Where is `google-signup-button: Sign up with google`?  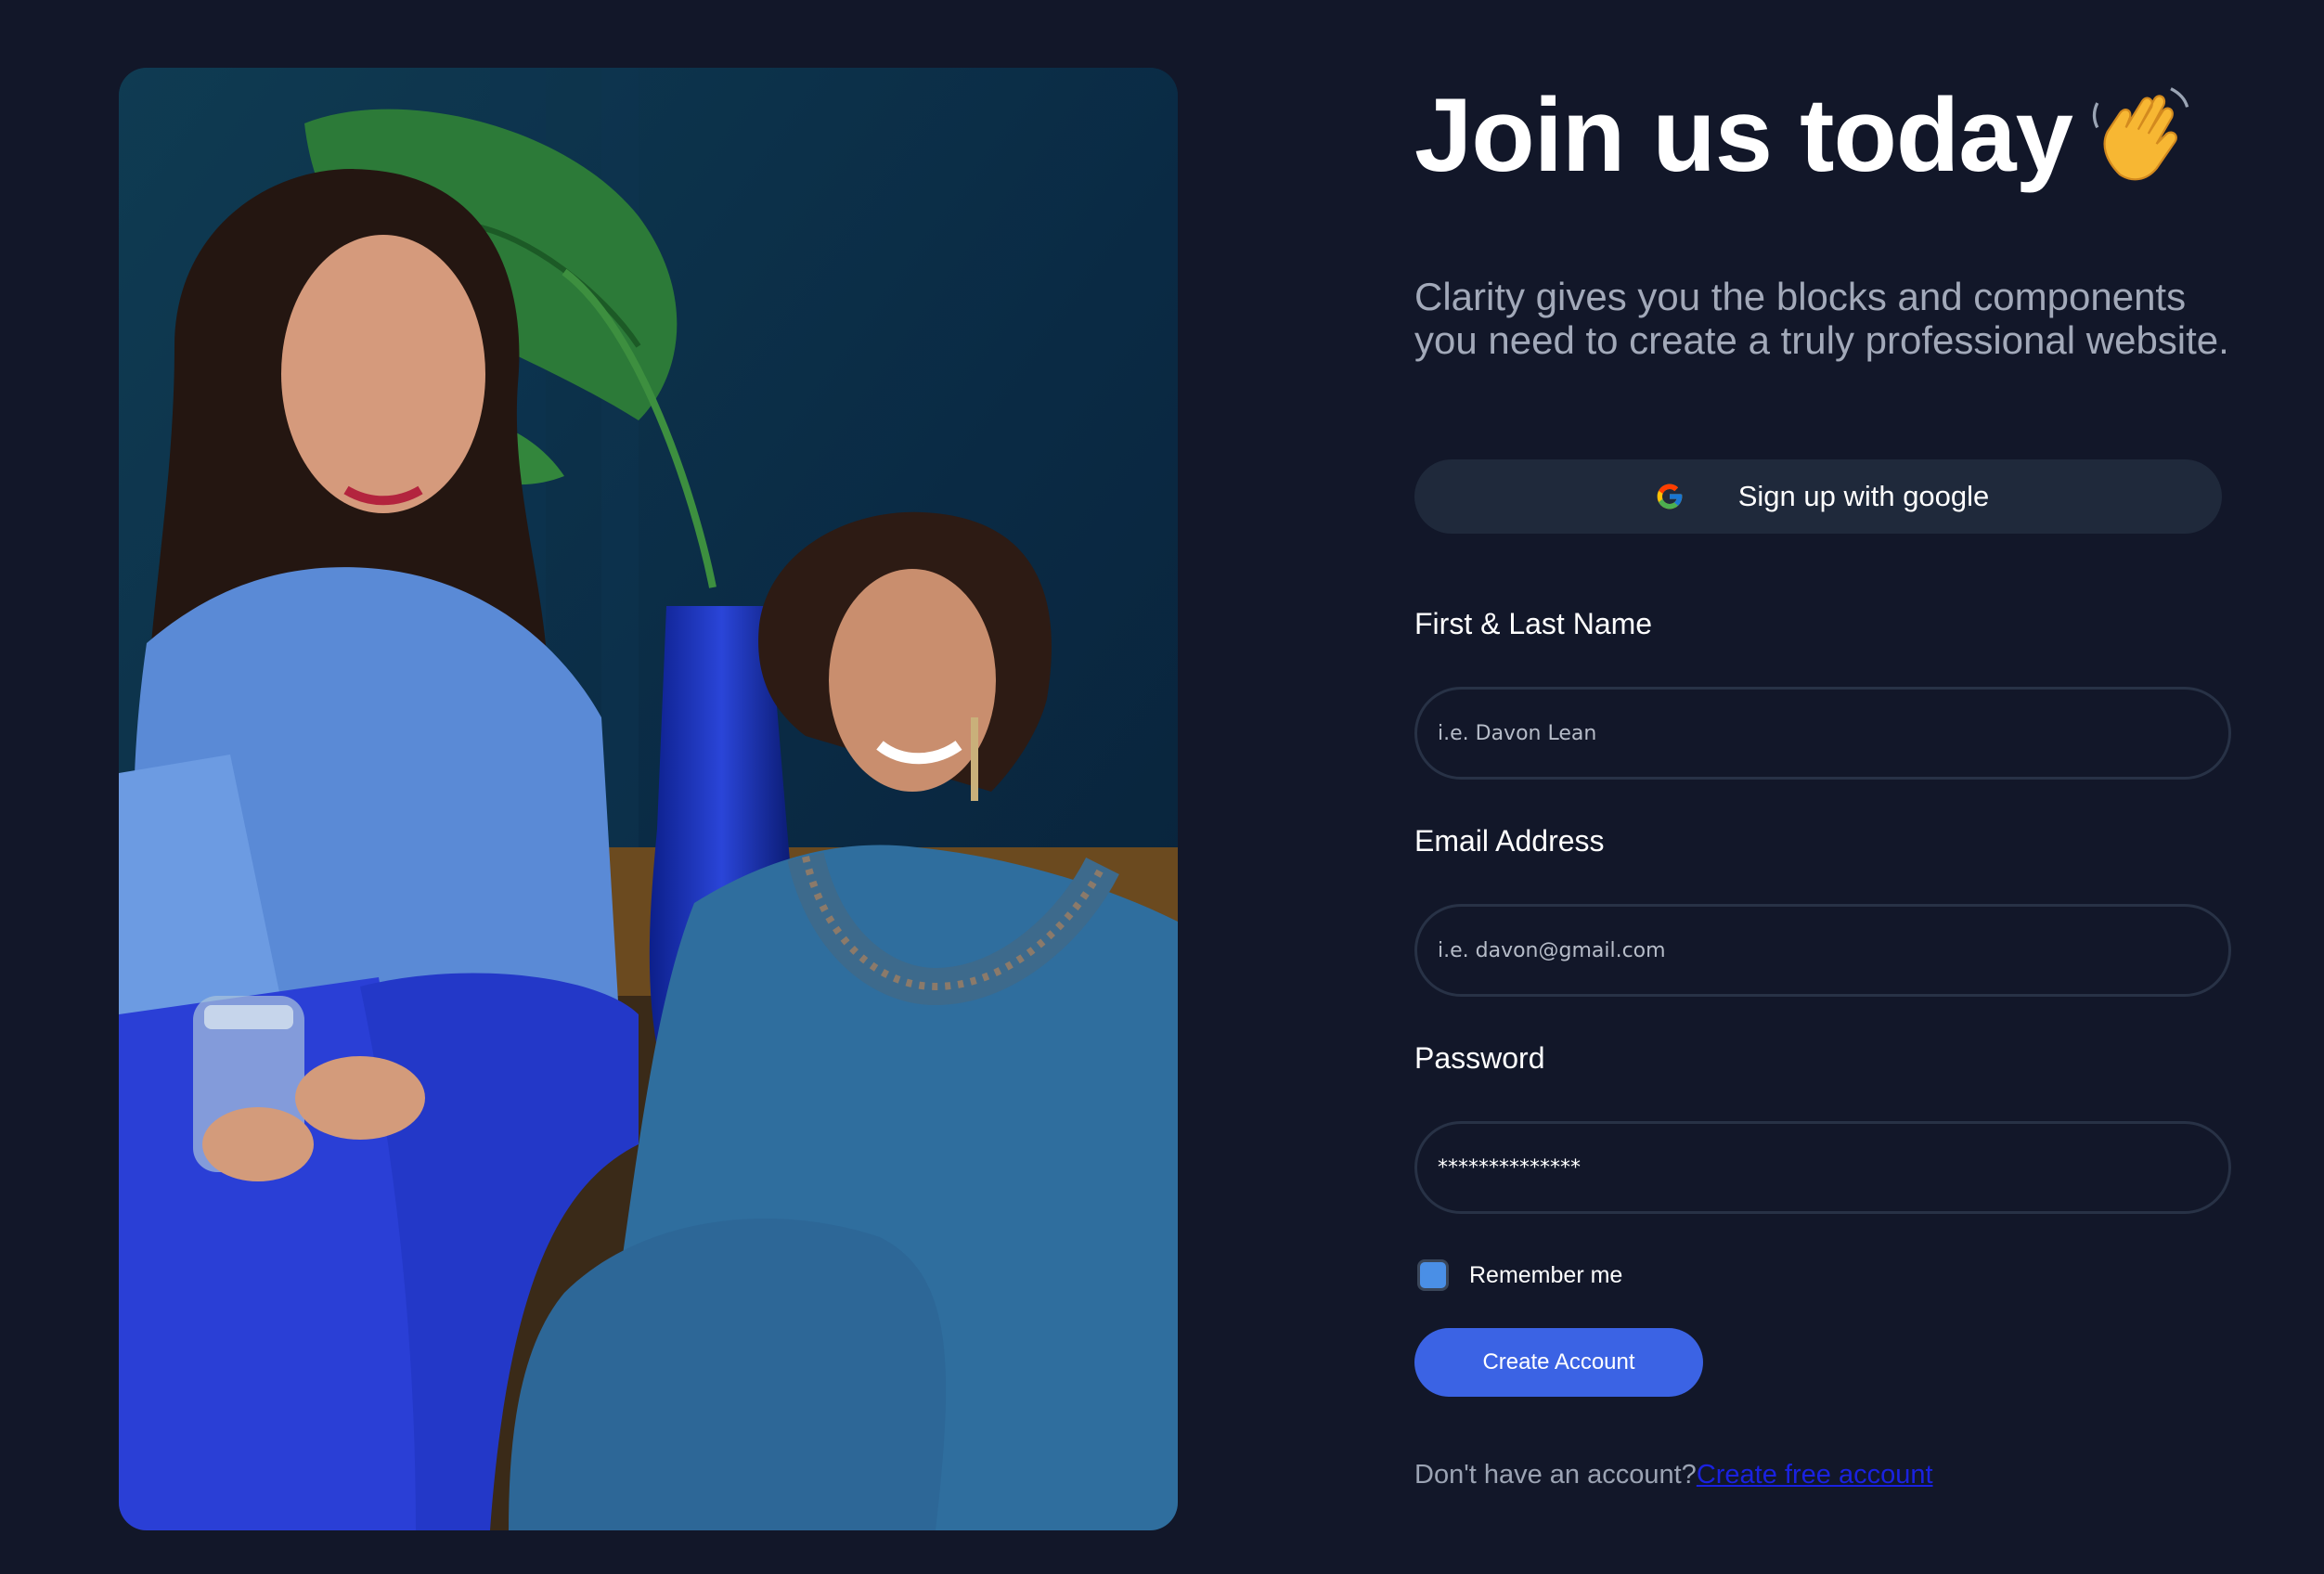 google-signup-button: Sign up with google is located at coordinates (1818, 496).